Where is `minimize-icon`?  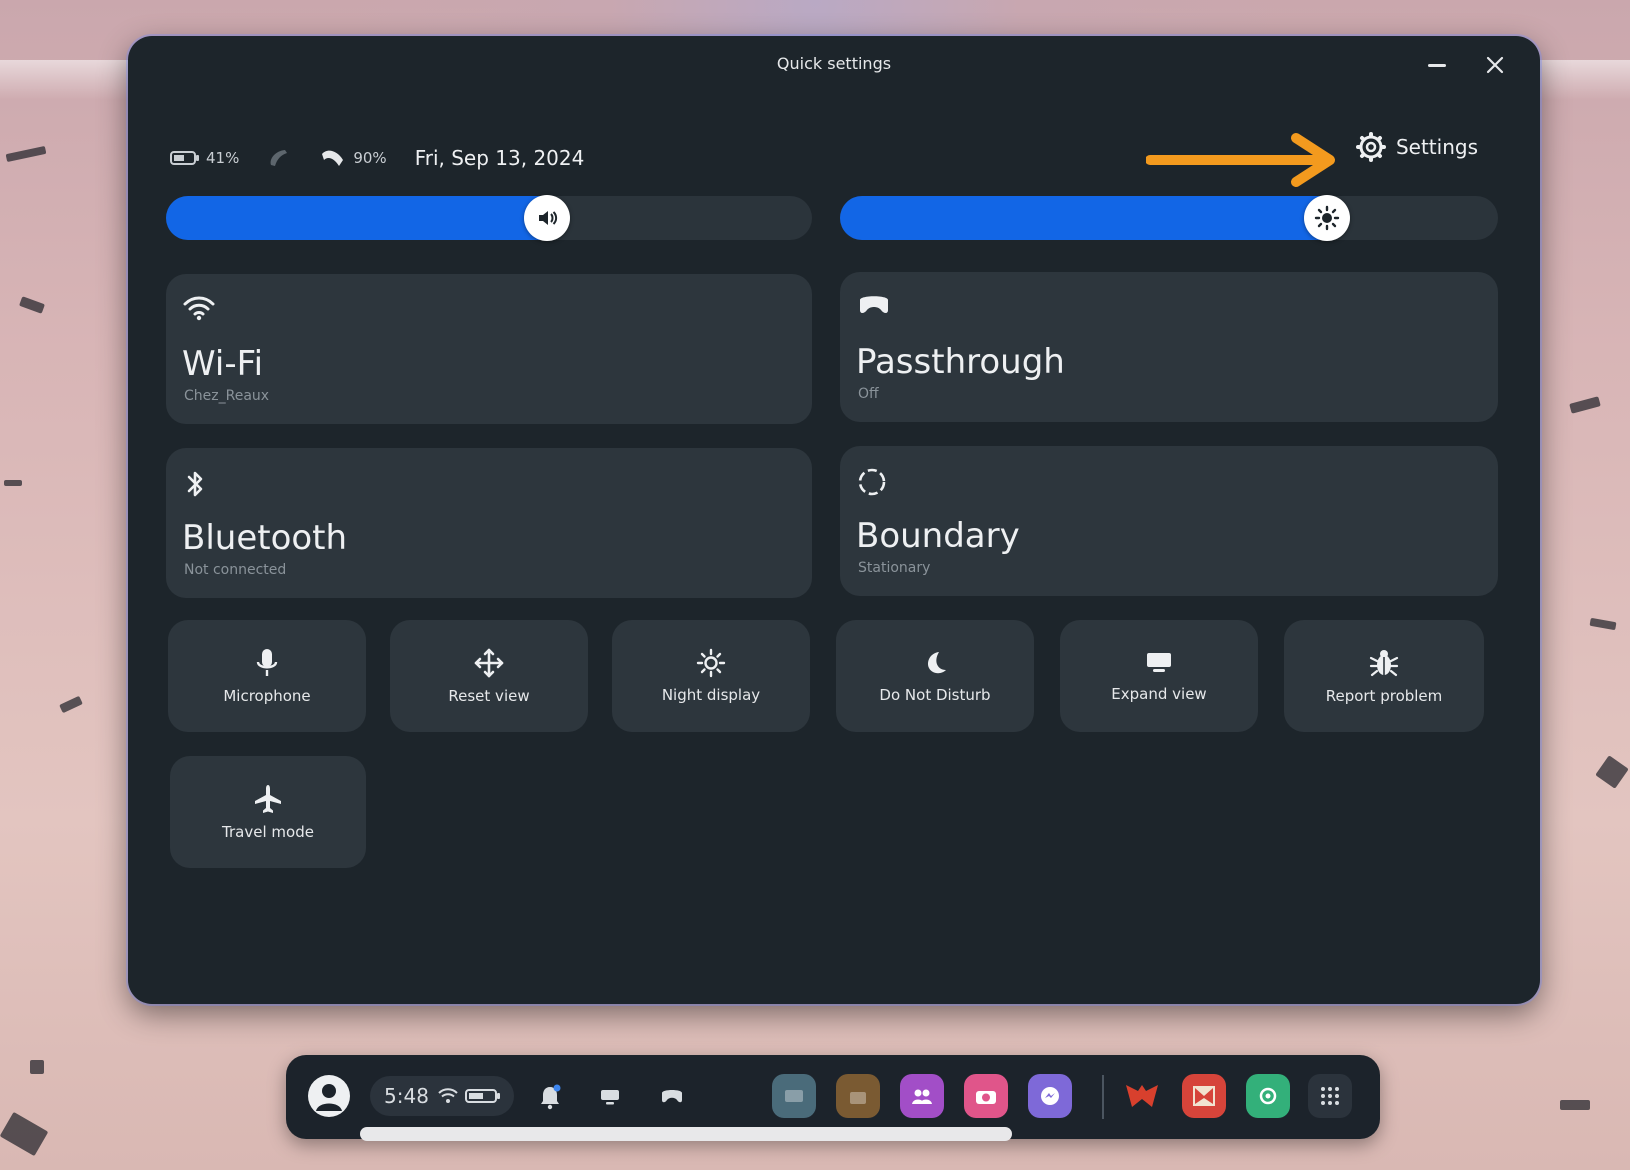
minimize-icon is located at coordinates (1437, 65).